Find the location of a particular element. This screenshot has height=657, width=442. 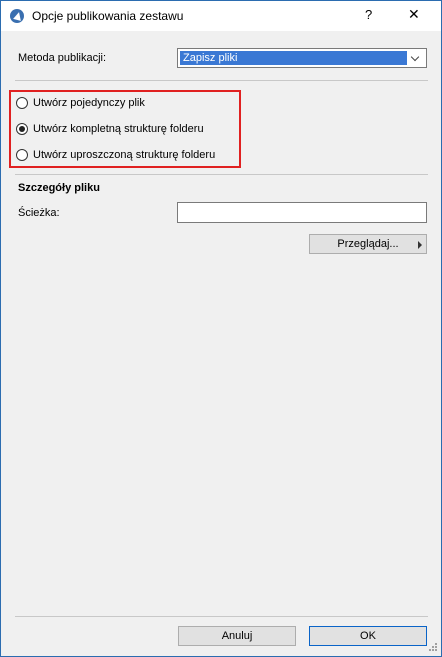

dialog-title: Opcje publikowania zestawu is located at coordinates (108, 16).